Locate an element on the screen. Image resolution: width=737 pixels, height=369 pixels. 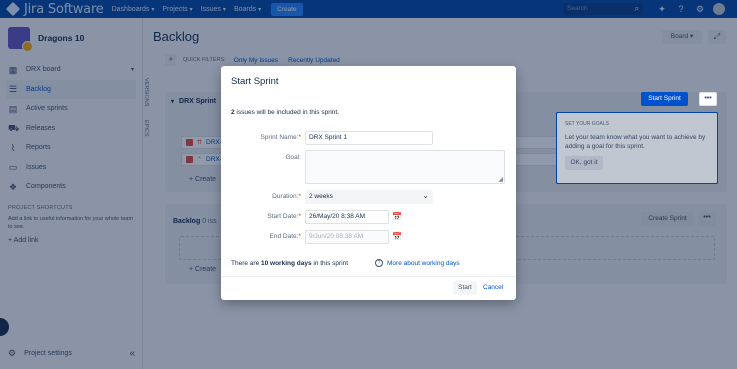
working-days-text: There are 10 working days in this sprint is located at coordinates (289, 263).